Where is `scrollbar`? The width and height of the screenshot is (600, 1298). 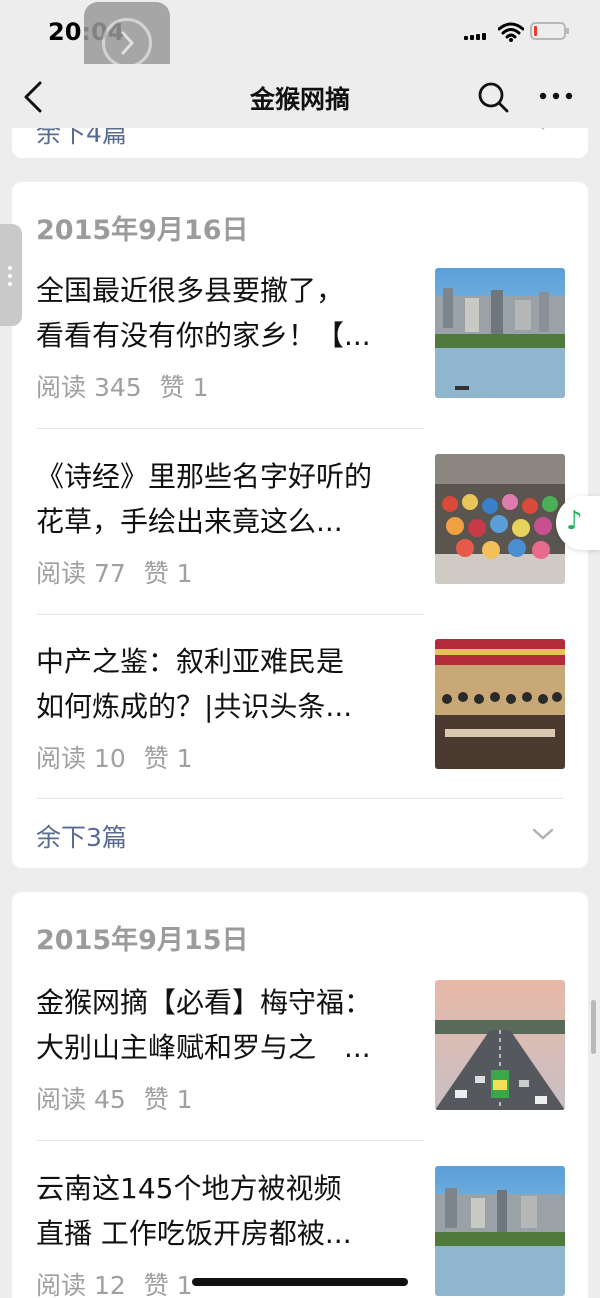
scrollbar is located at coordinates (593, 1027).